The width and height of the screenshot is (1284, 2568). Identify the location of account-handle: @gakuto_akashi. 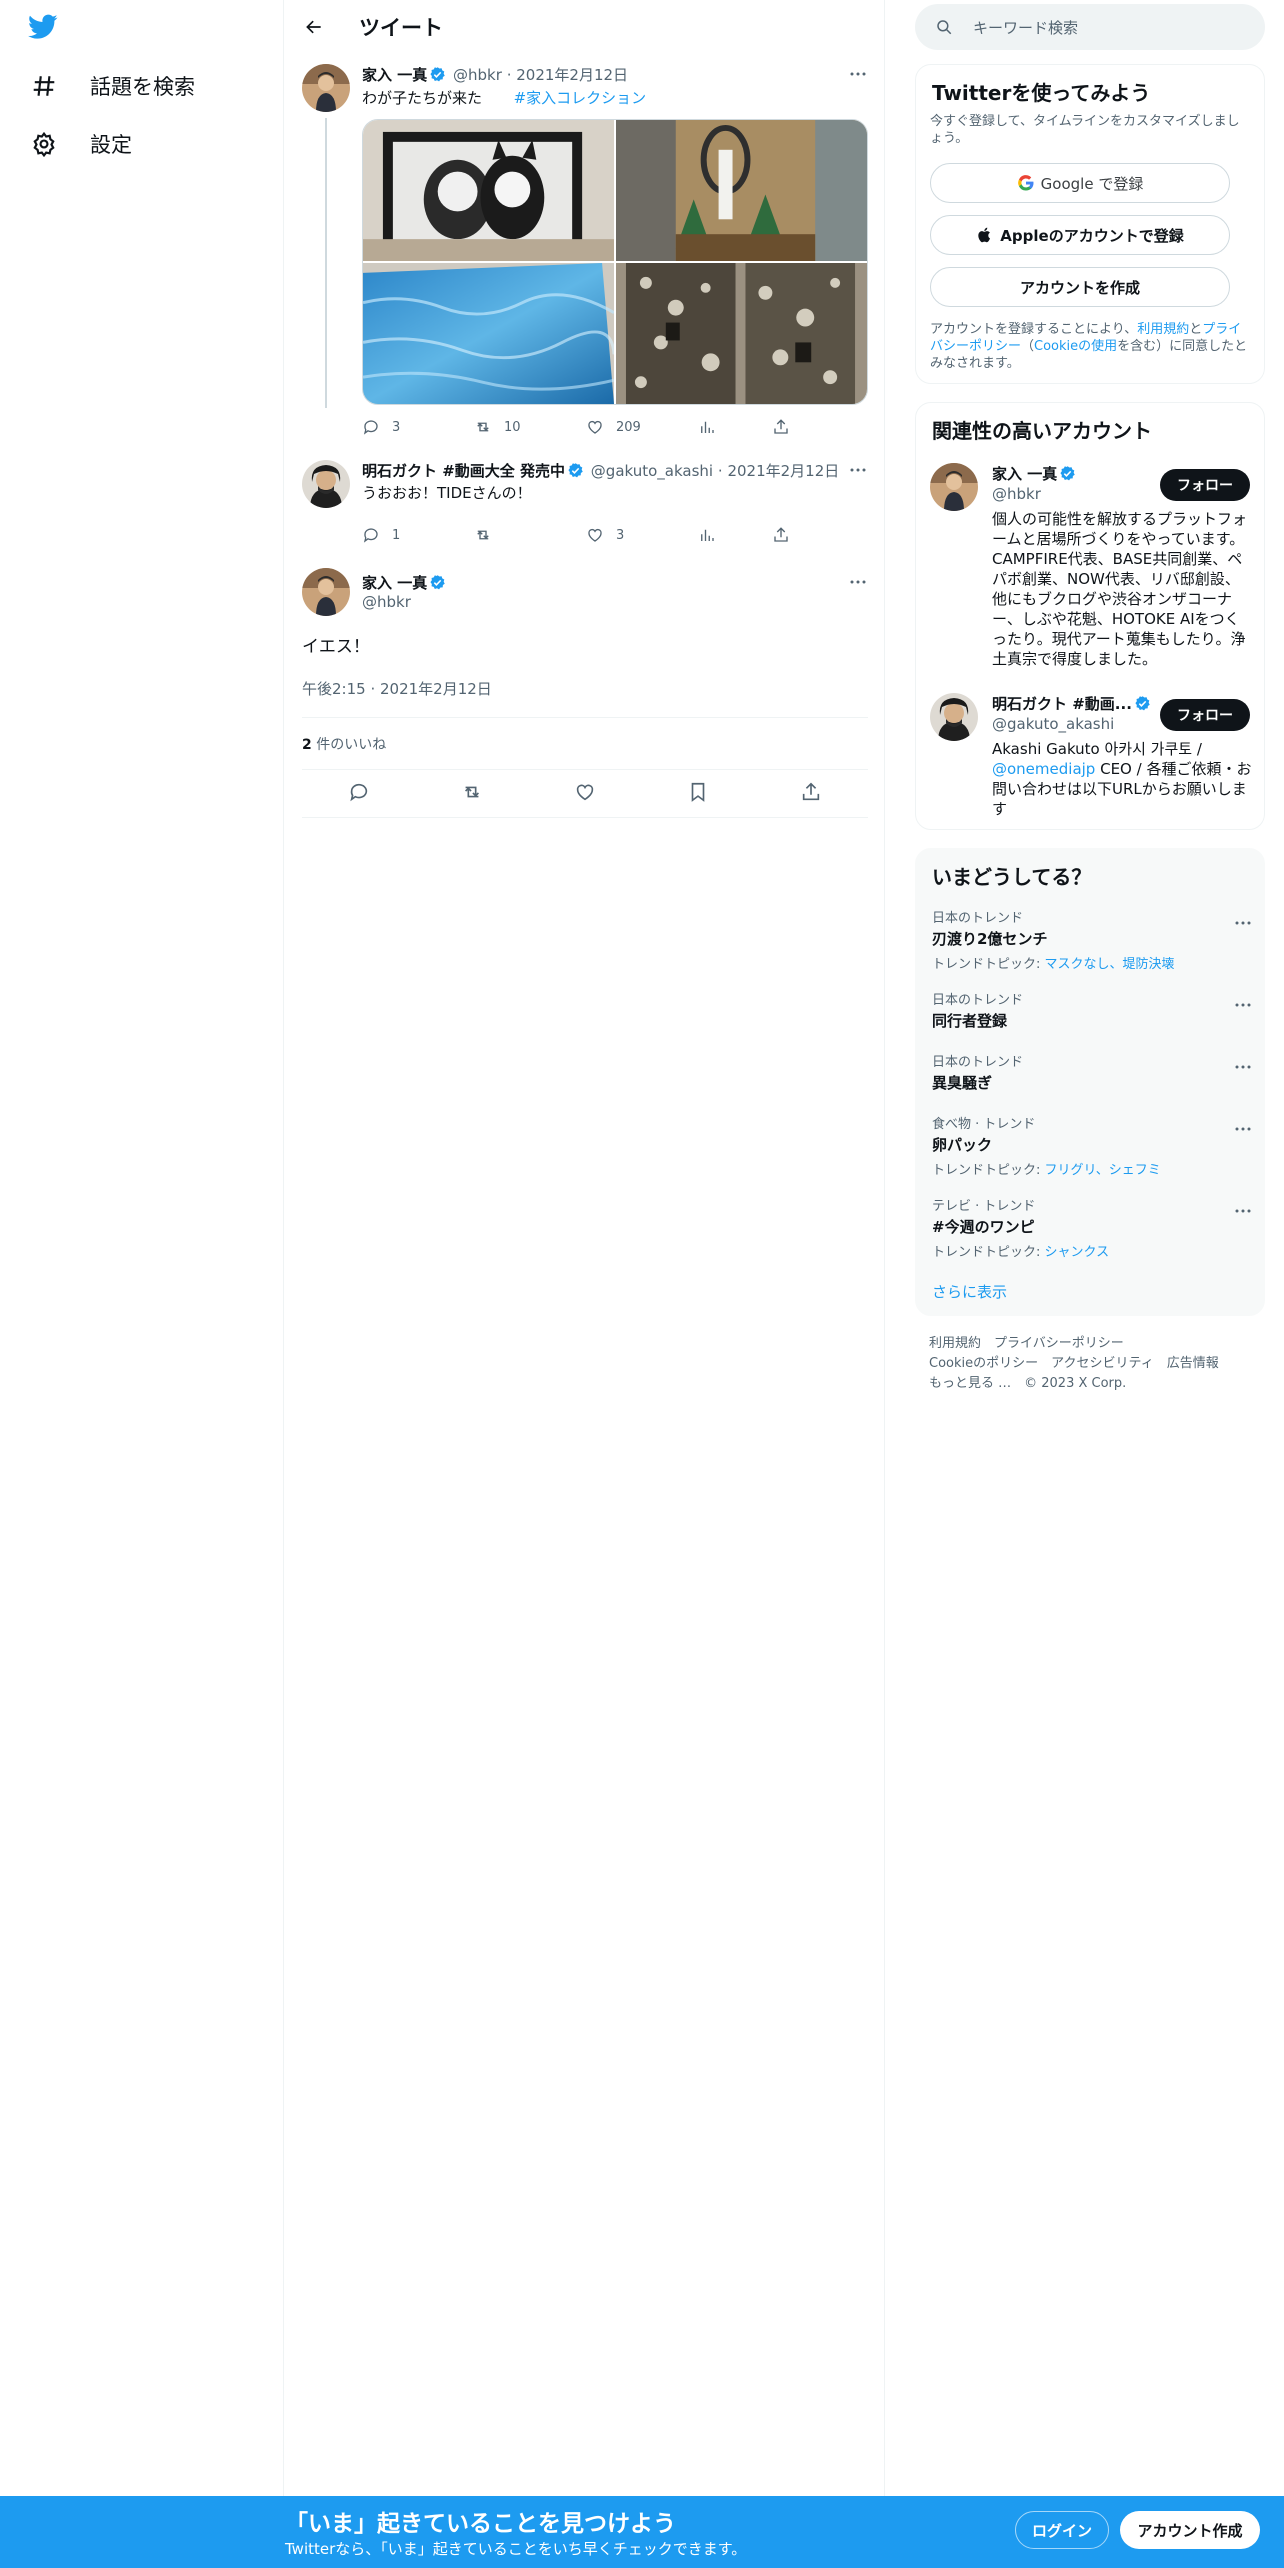
(1053, 724).